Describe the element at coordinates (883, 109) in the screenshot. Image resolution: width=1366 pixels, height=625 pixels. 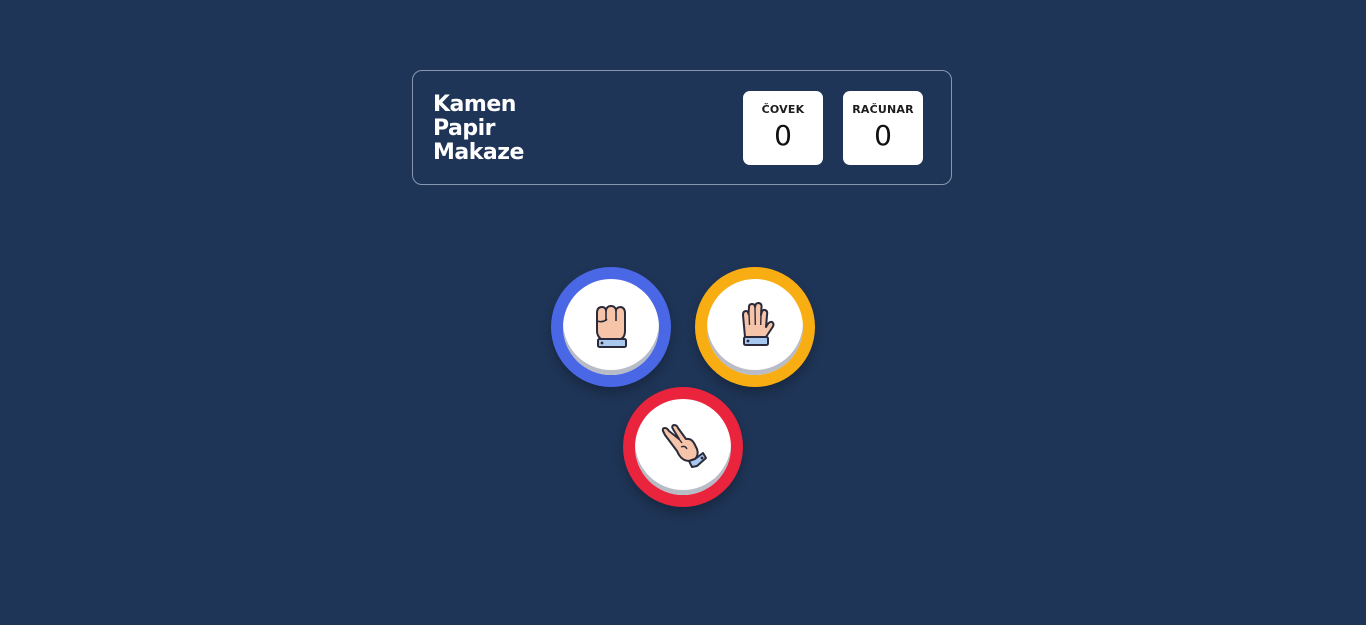
I see `computer-score-label: RAČUNAR` at that location.